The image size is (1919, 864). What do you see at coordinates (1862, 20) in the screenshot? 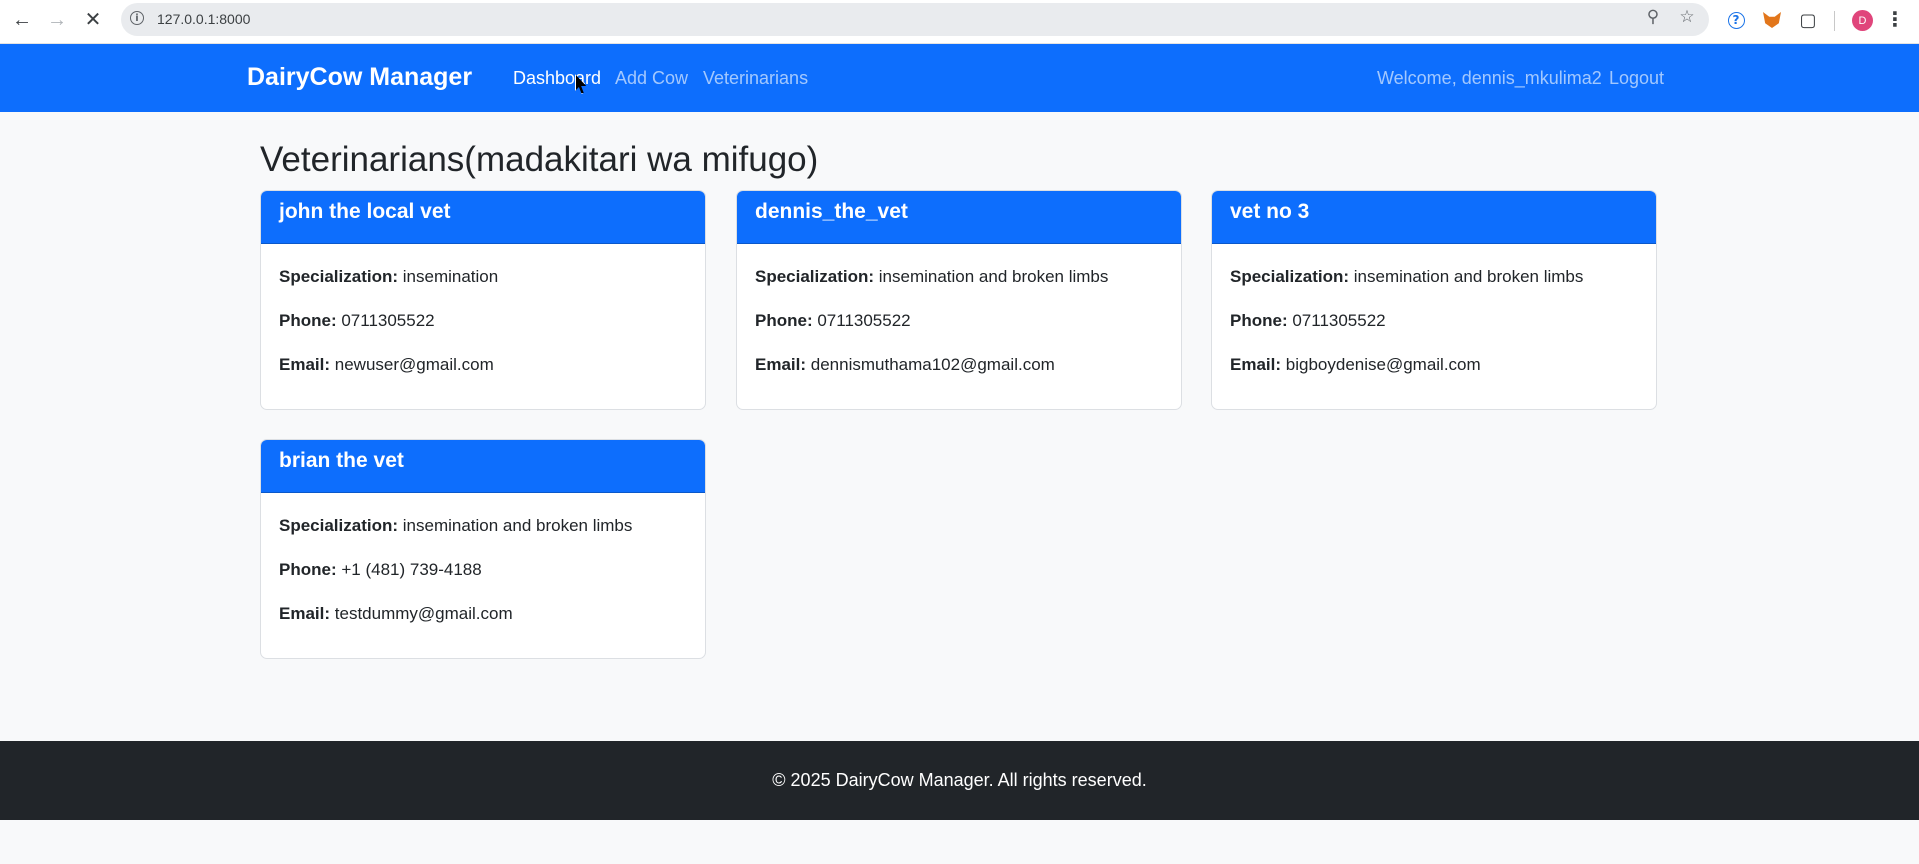
I see `profile-avatar: D` at bounding box center [1862, 20].